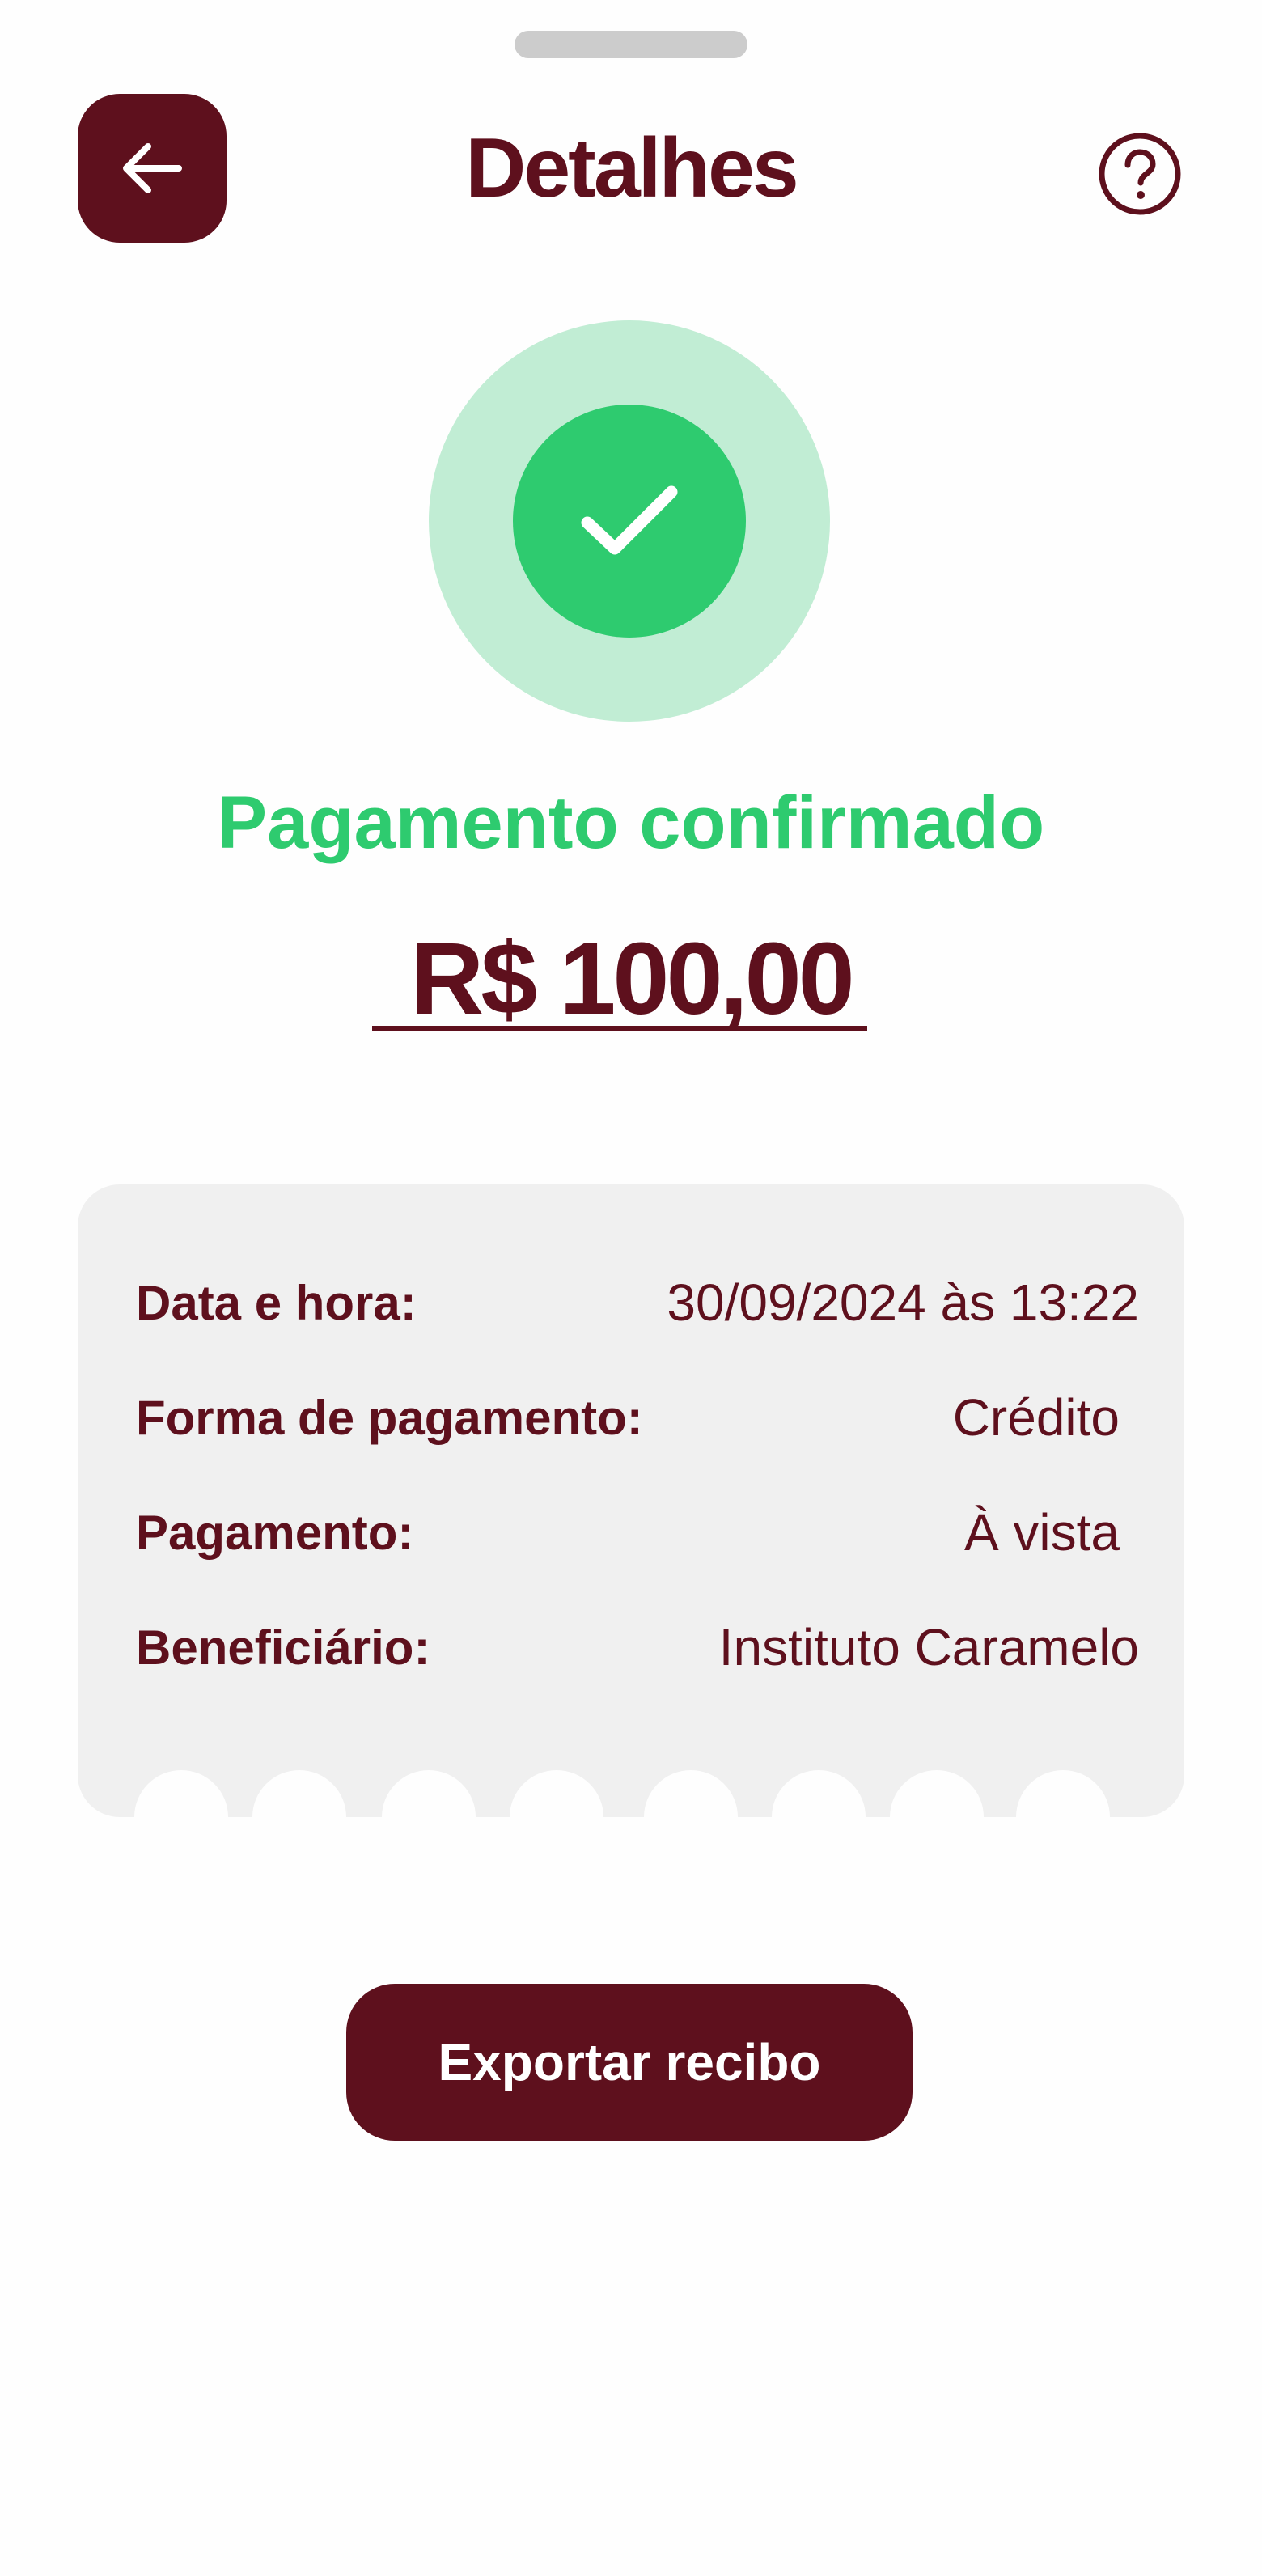 This screenshot has height=2576, width=1262. I want to click on detail-row-beneficiary: Beneficiário: Instituto Caramelo, so click(637, 1647).